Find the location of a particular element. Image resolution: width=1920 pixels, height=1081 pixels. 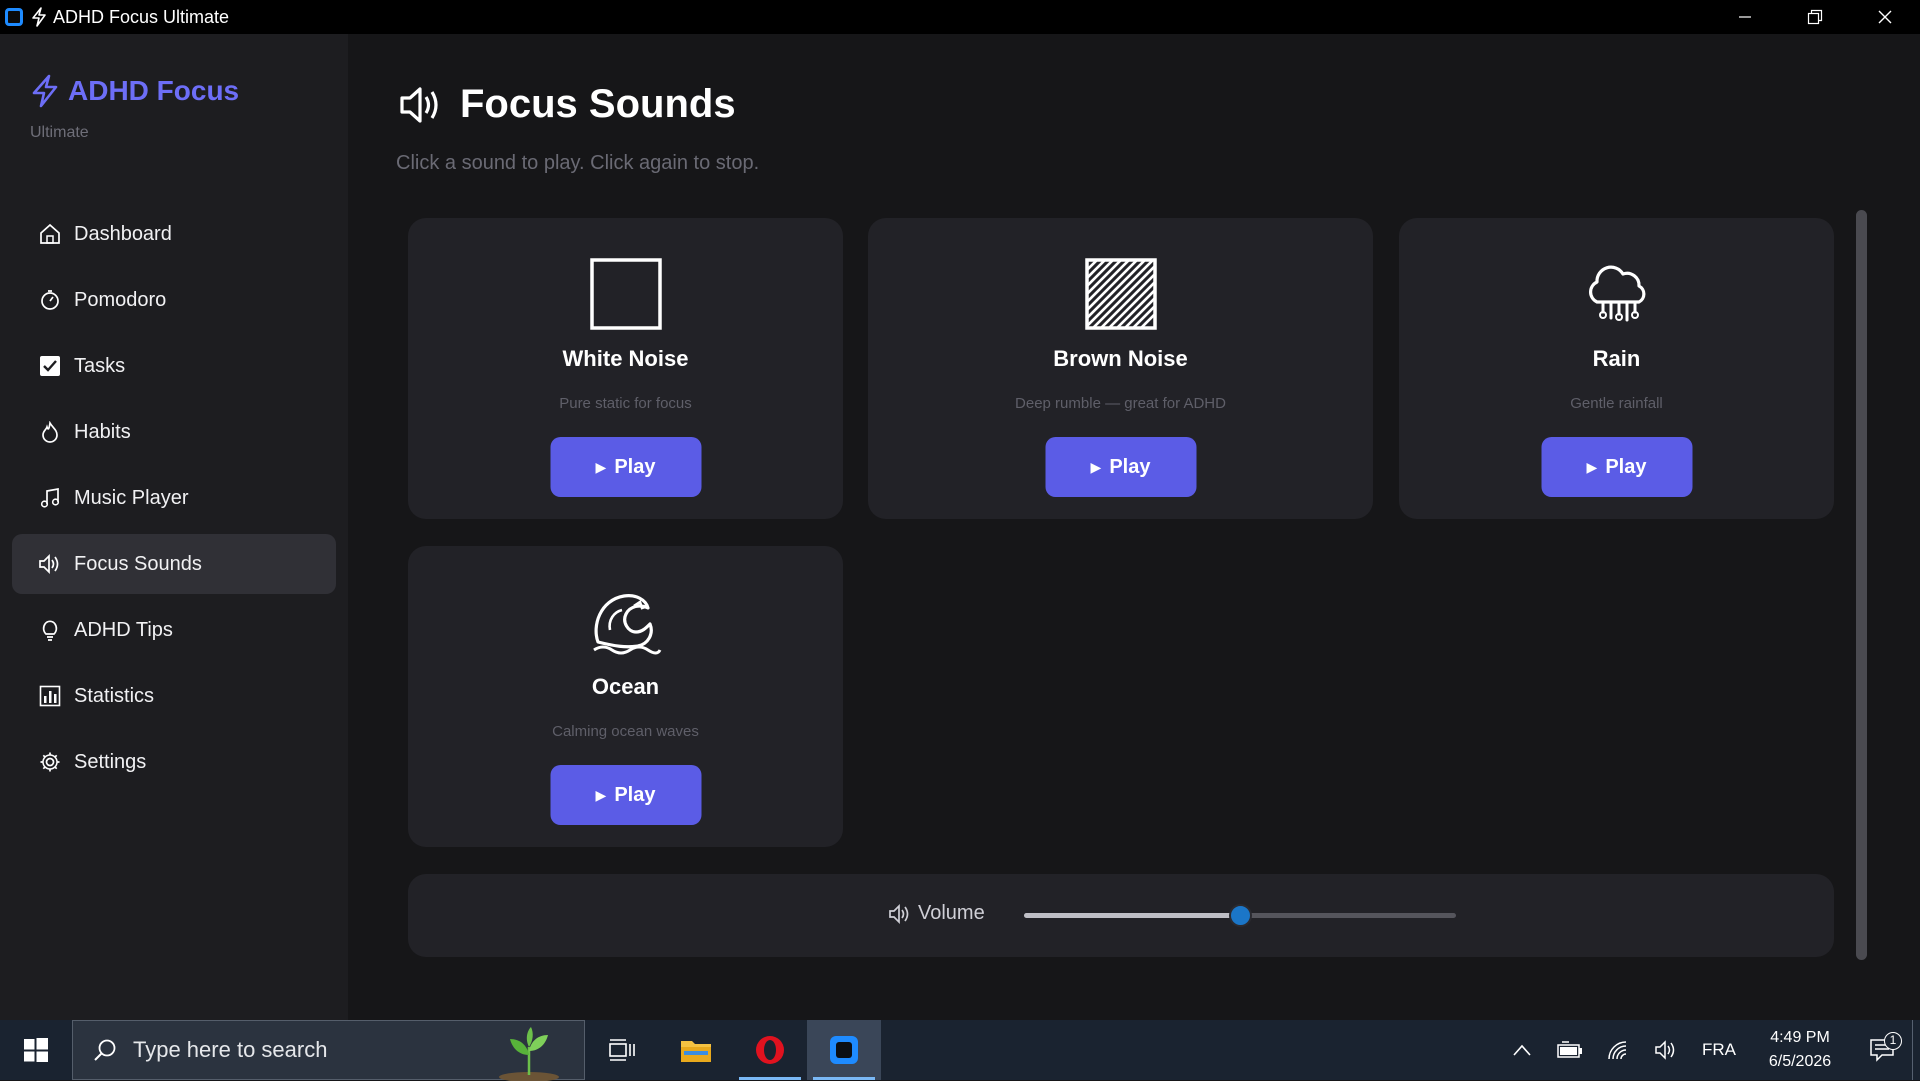

sound-card-ocean: Ocean Calming ocean waves ▶ Play is located at coordinates (625, 696).